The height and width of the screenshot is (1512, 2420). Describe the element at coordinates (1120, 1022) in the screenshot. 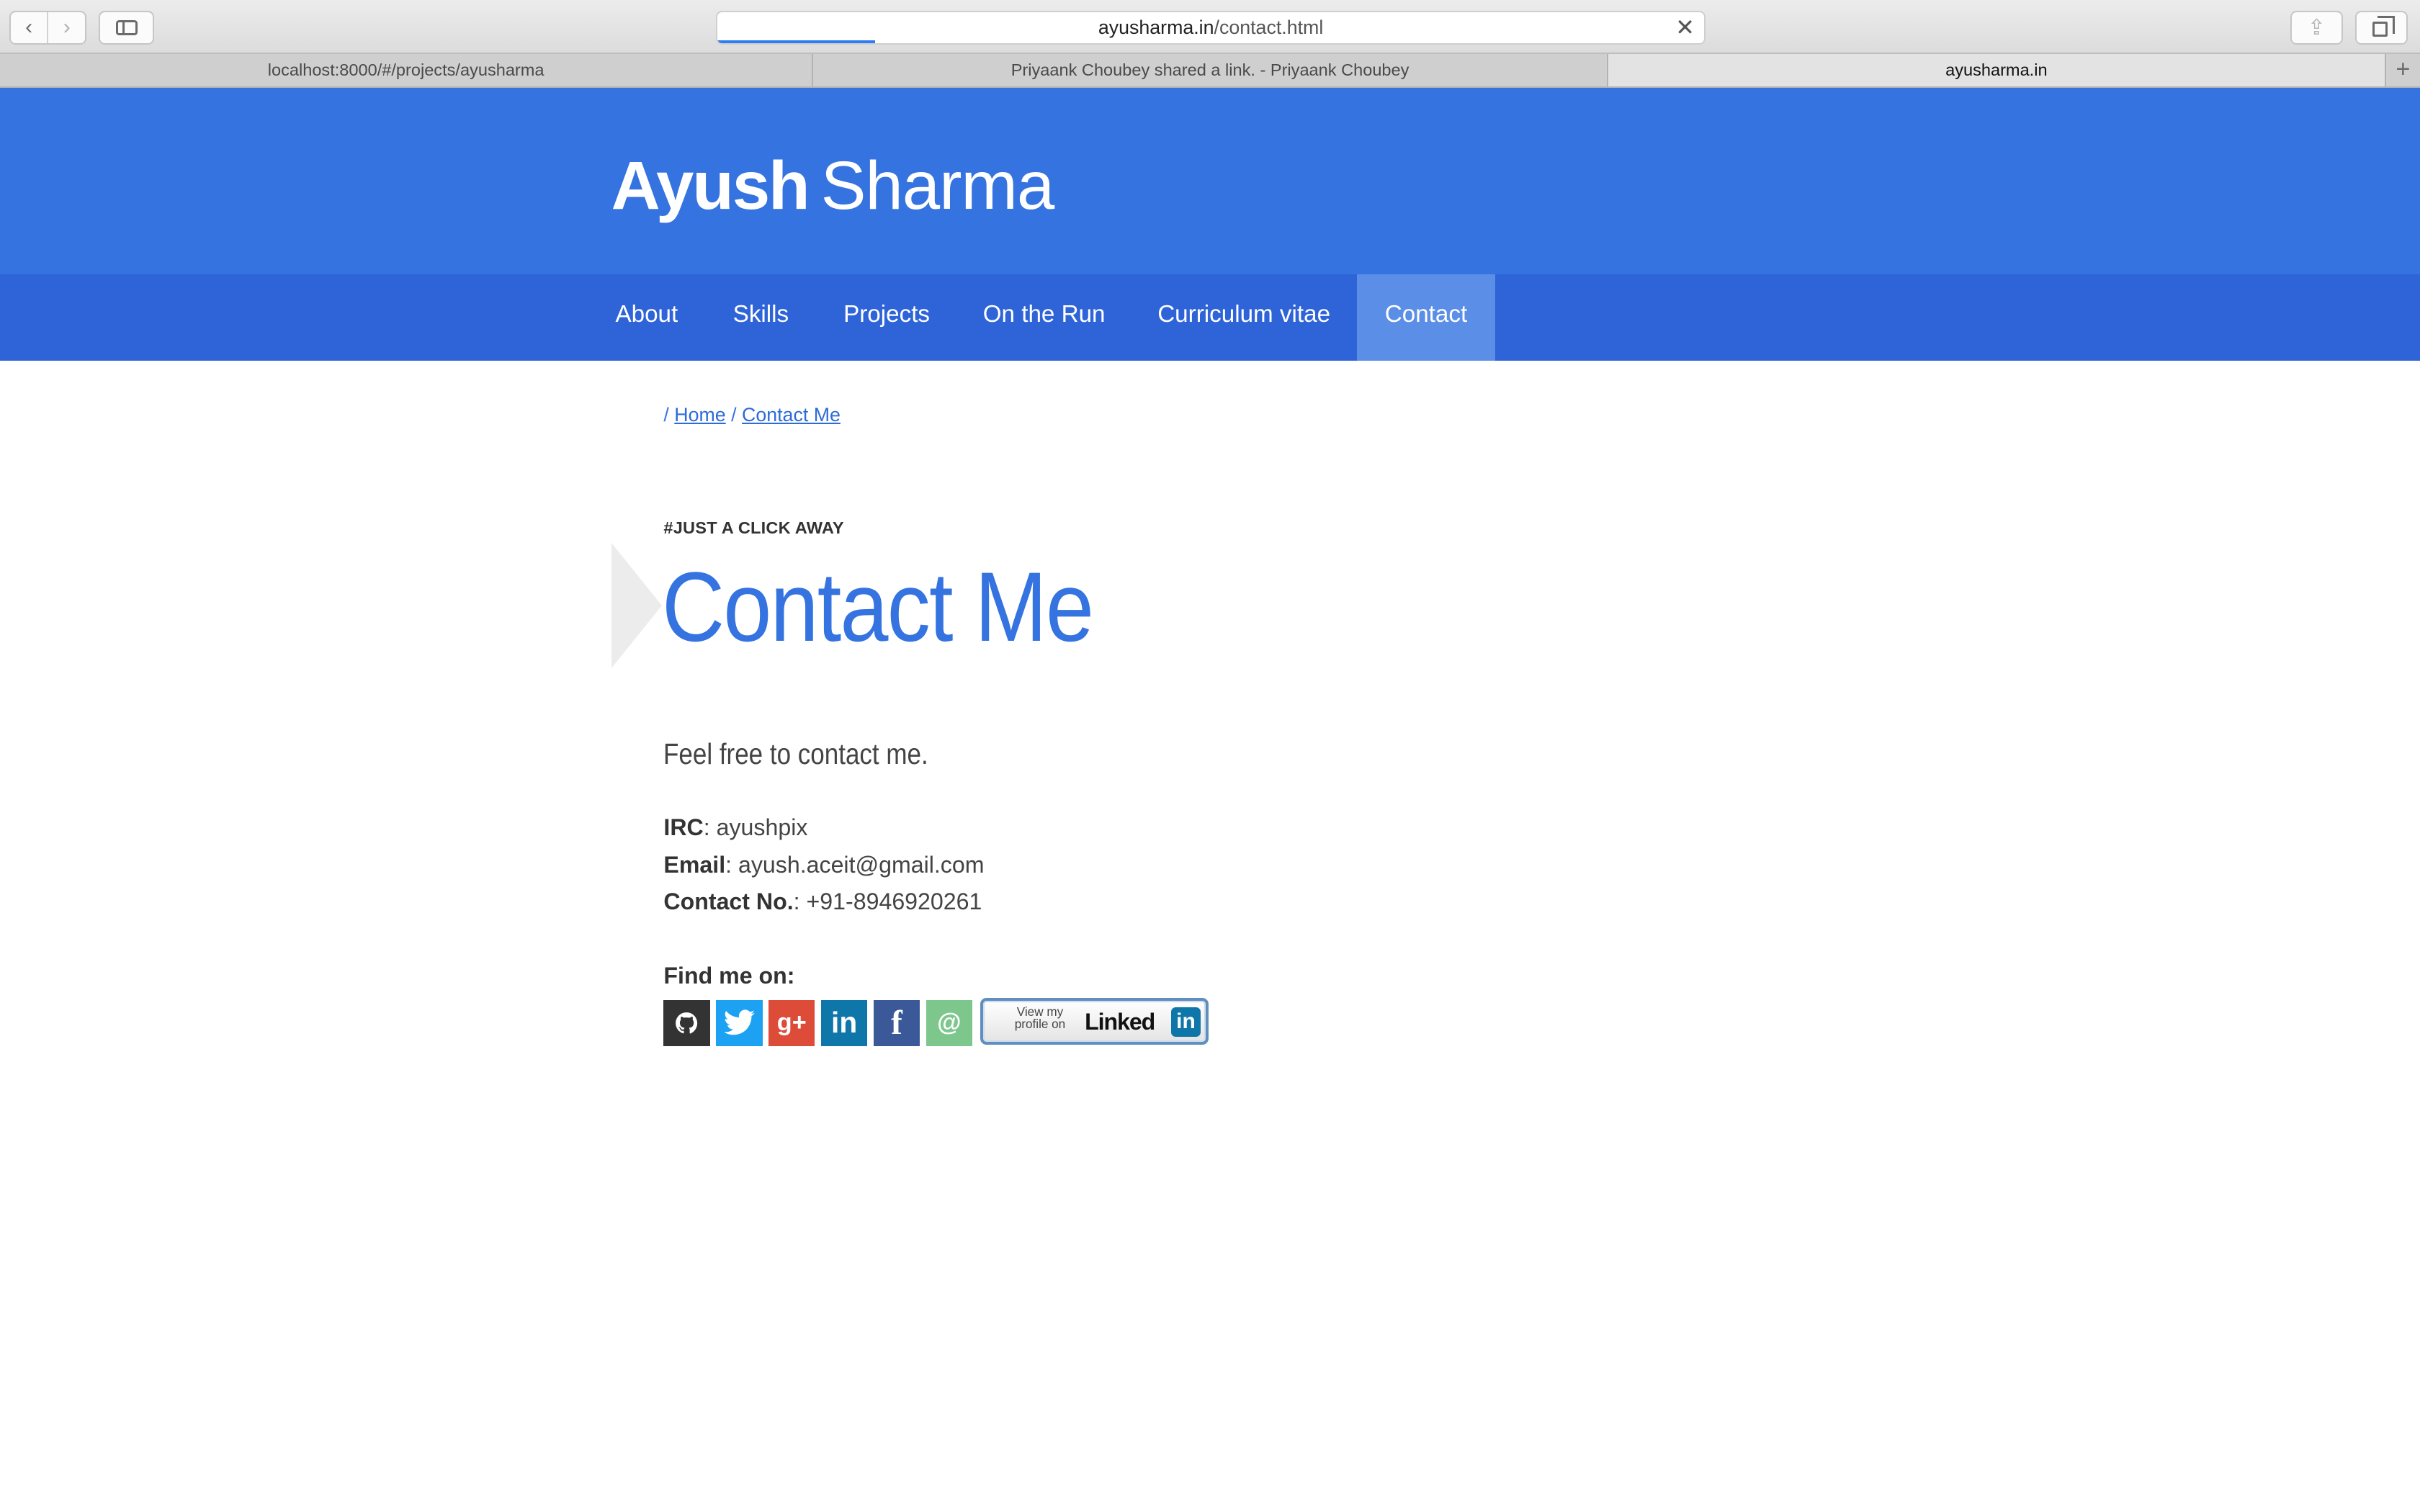

I see `badge-linked-word: Linked` at that location.